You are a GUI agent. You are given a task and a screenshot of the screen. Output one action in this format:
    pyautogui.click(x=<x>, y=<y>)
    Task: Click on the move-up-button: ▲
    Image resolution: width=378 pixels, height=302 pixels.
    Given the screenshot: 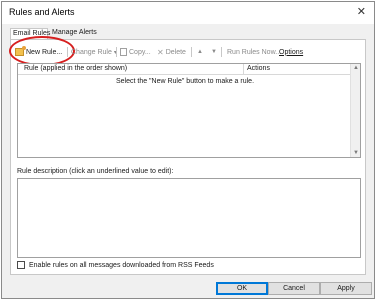 What is the action you would take?
    pyautogui.click(x=200, y=52)
    